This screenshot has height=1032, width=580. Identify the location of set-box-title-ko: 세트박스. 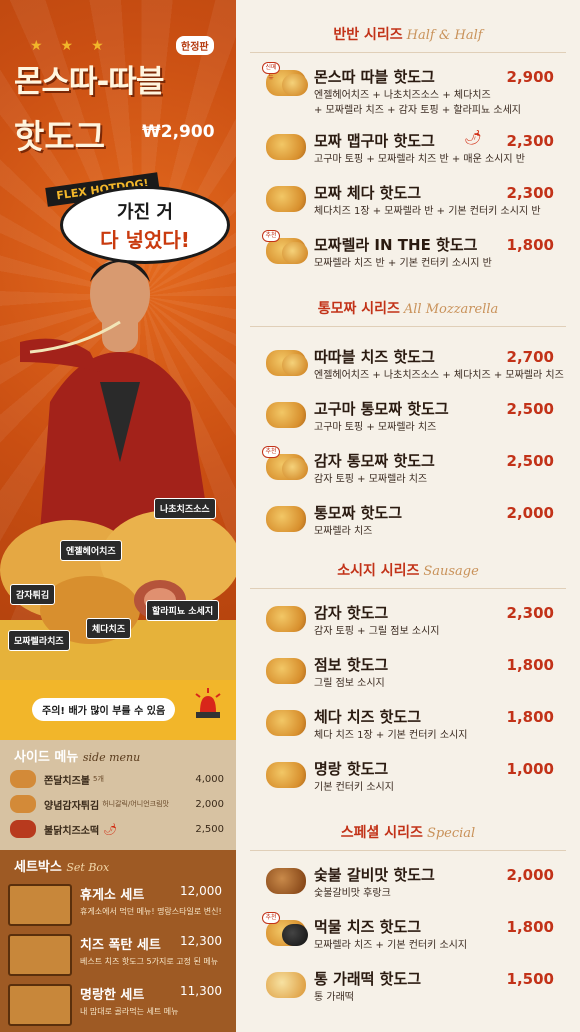
(38, 867).